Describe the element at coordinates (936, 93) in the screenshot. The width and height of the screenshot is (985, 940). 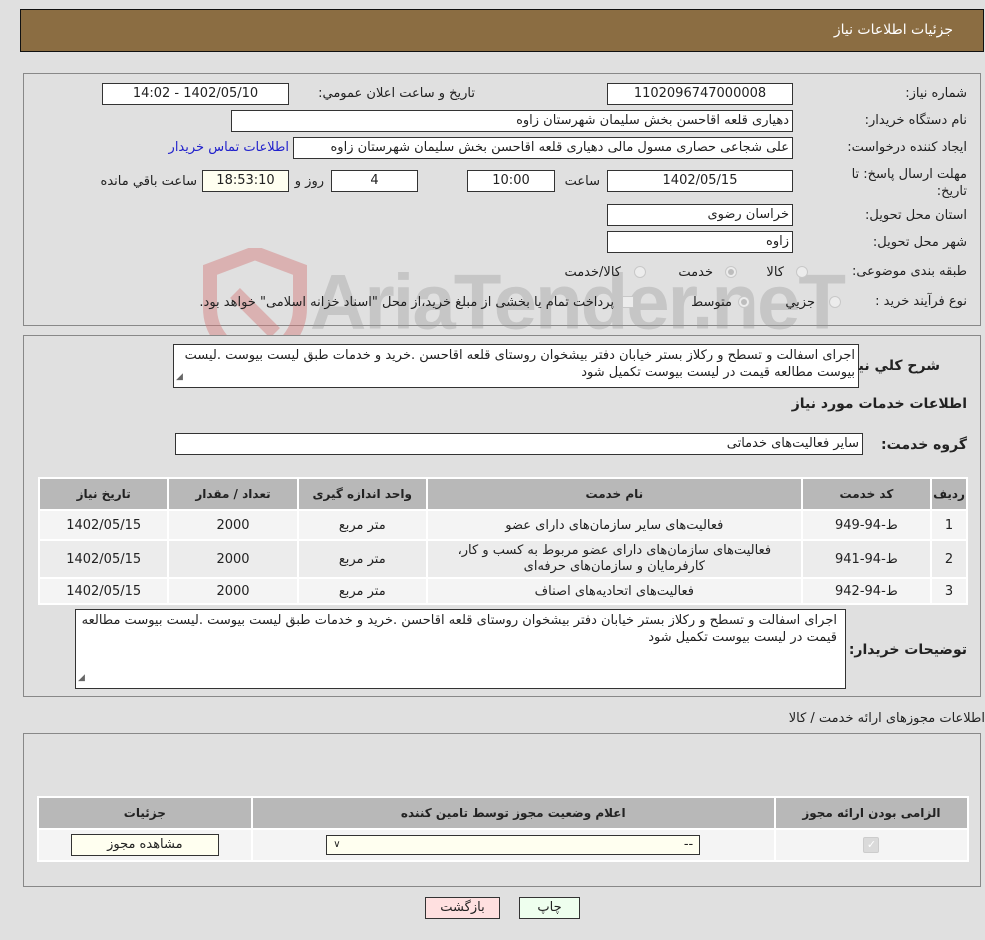
I see `need-number-label: شماره نیاز:` at that location.